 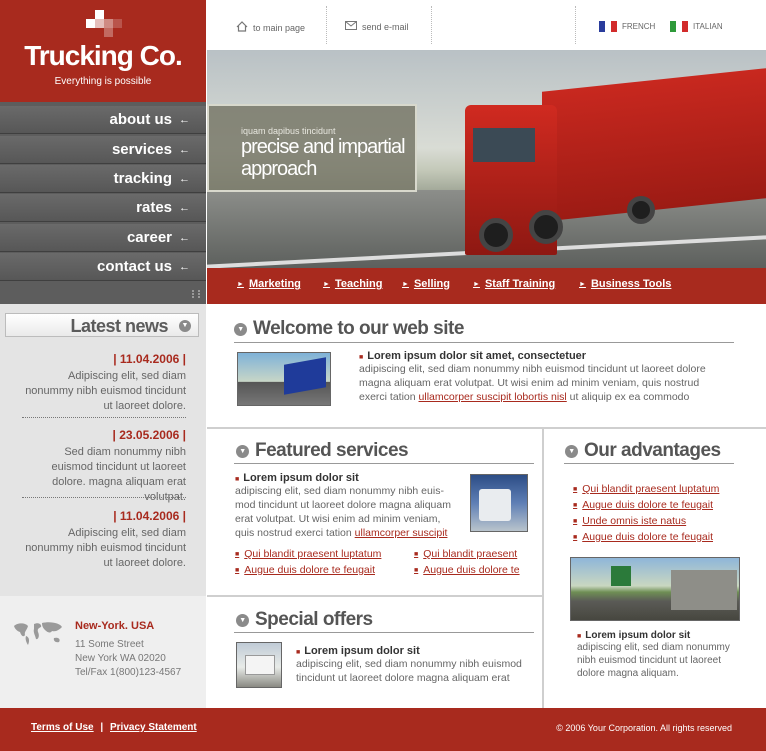 What do you see at coordinates (646, 489) in the screenshot?
I see `advantages-link-1: ■ Qui blandit praesent luptatum` at bounding box center [646, 489].